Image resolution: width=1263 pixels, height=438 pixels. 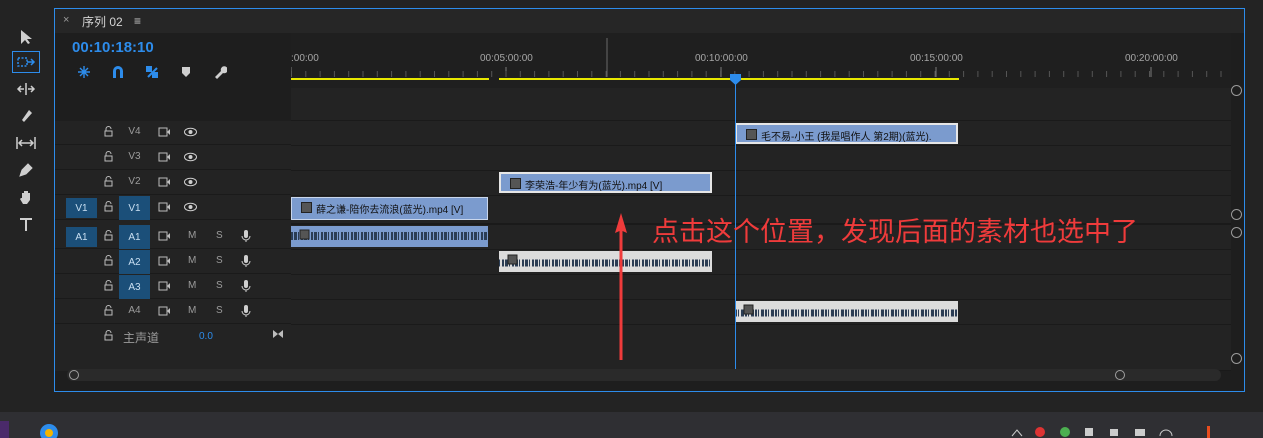 I want to click on tab-menu-button: ≡, so click(x=137, y=21).